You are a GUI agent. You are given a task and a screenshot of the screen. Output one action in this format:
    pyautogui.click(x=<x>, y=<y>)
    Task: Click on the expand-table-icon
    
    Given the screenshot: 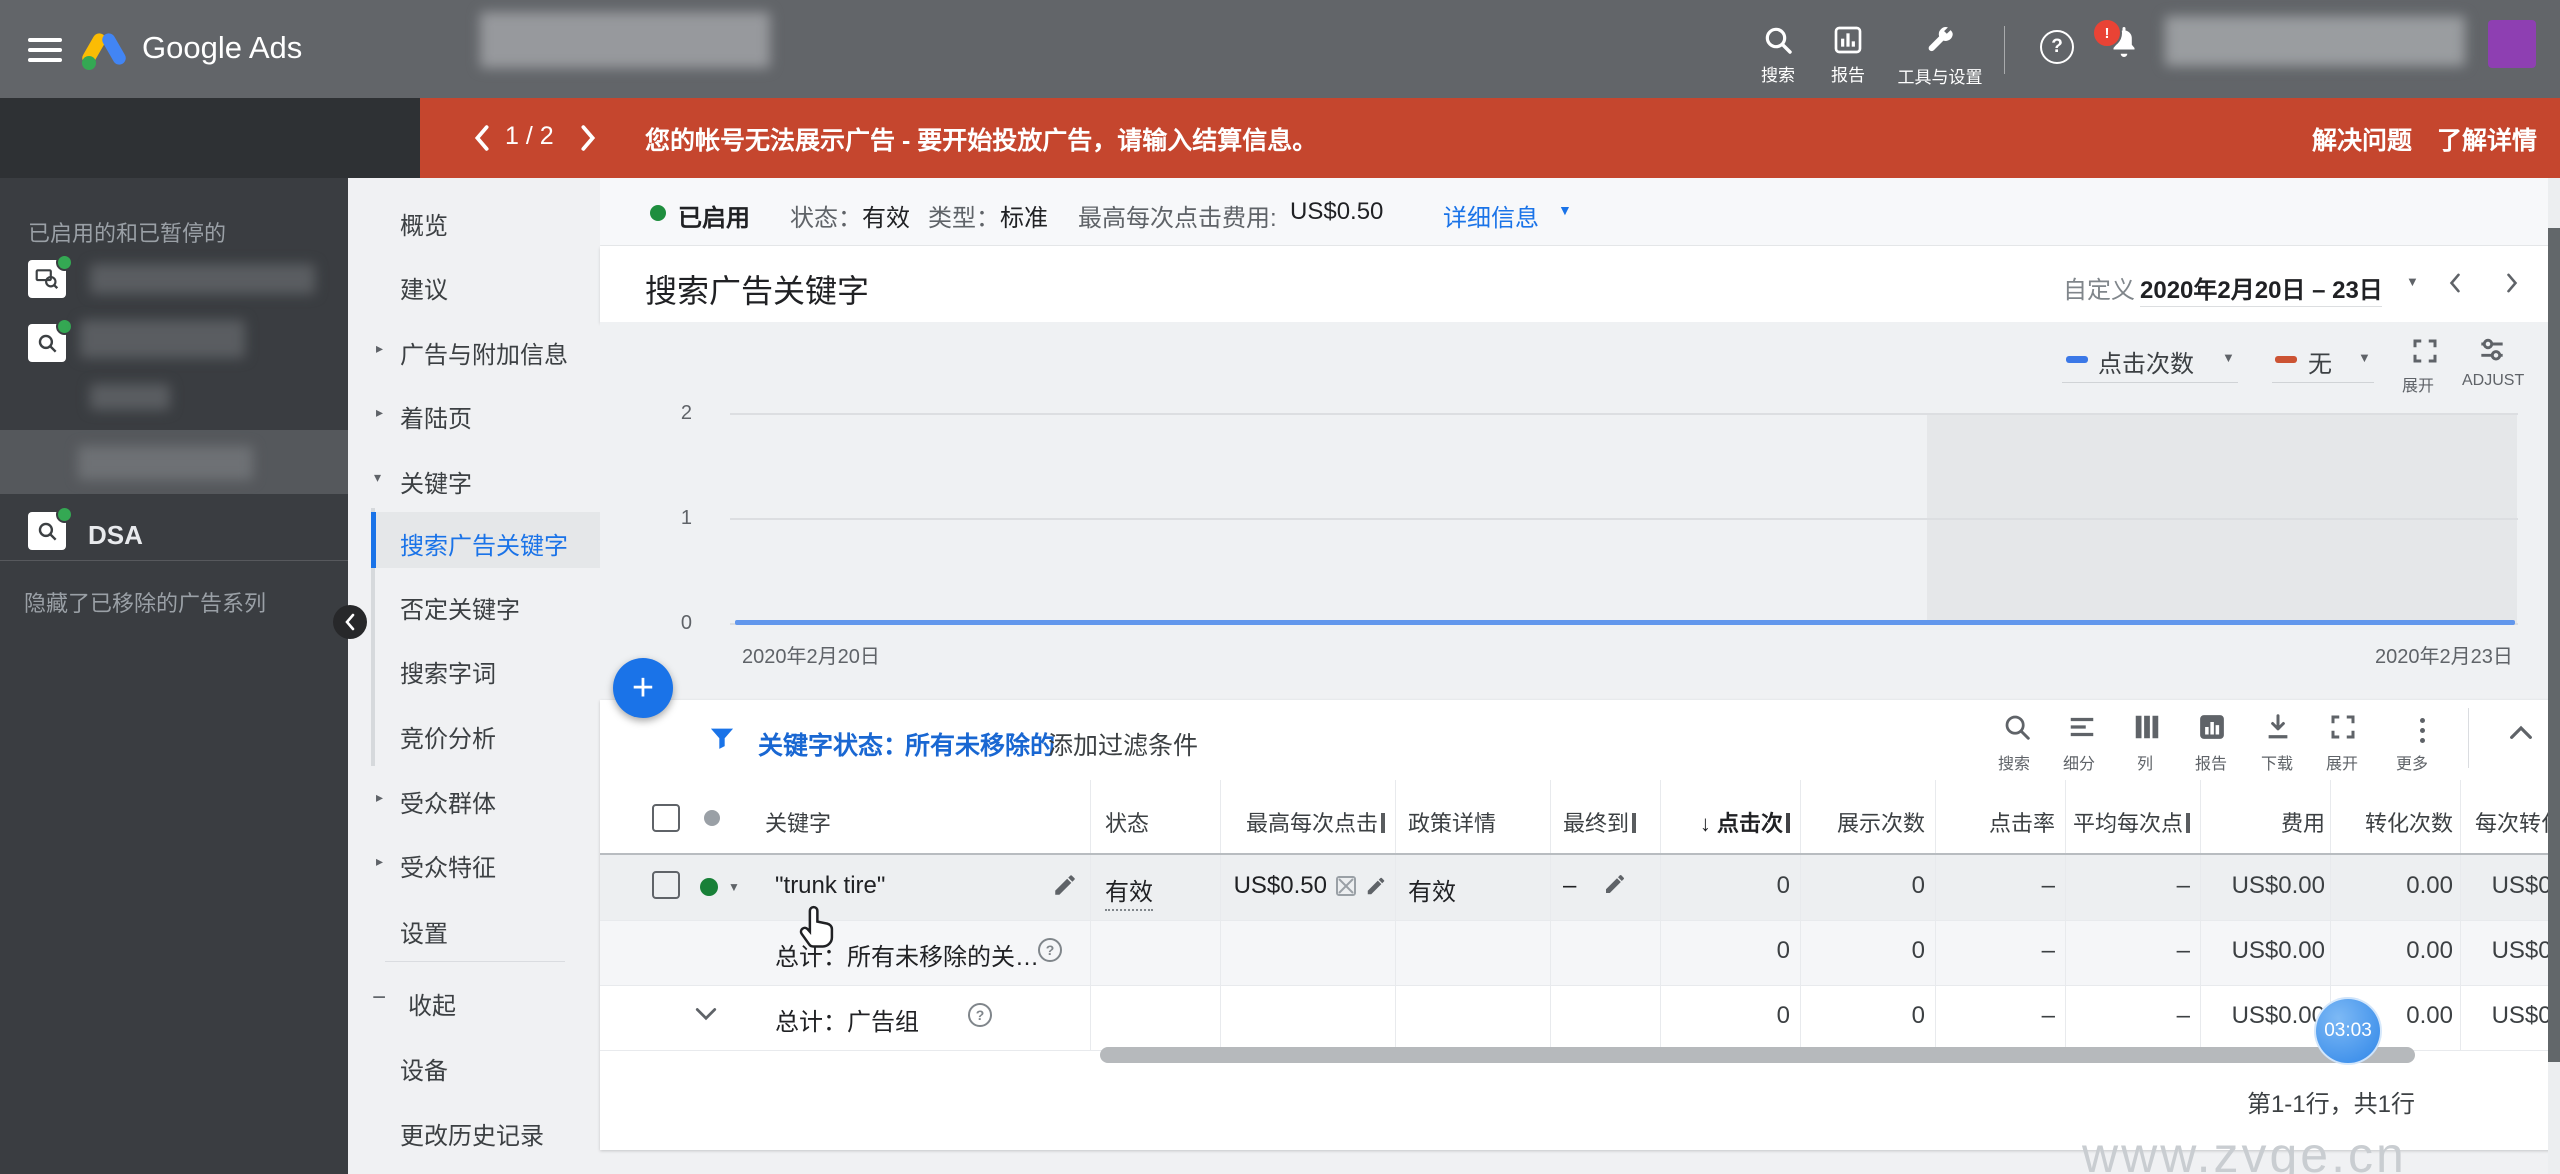 What is the action you would take?
    pyautogui.click(x=2343, y=727)
    